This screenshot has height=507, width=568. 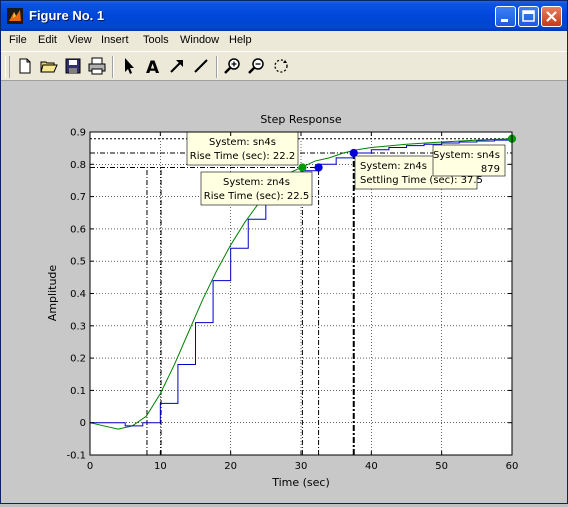 I want to click on maximize-icon, so click(x=528, y=16).